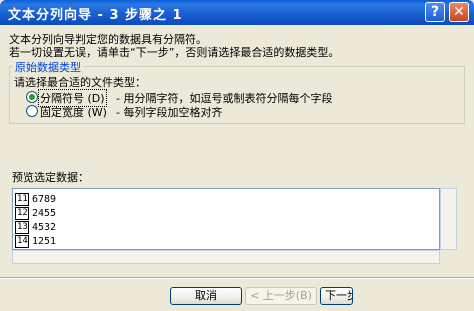 The height and width of the screenshot is (311, 474). What do you see at coordinates (237, 278) in the screenshot?
I see `button-separator` at bounding box center [237, 278].